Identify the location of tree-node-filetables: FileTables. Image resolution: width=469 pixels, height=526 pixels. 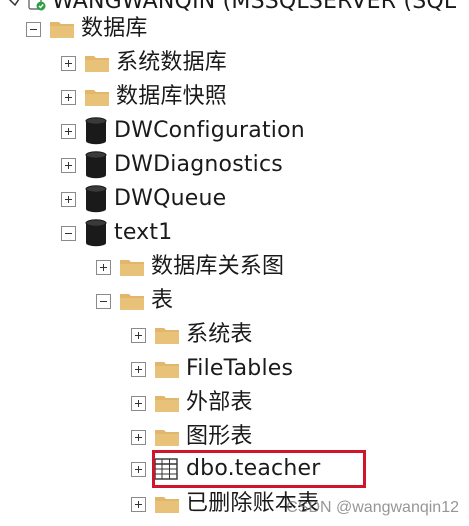
(212, 369).